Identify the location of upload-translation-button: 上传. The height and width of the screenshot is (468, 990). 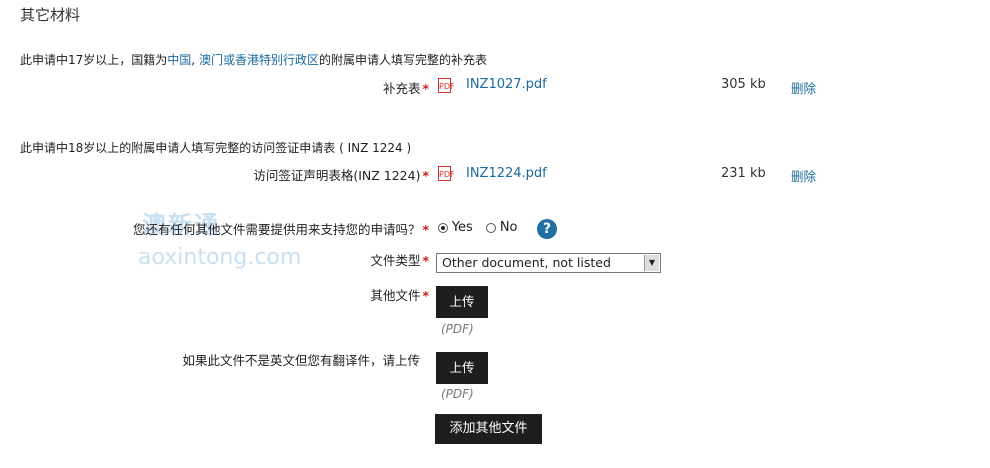
(462, 368).